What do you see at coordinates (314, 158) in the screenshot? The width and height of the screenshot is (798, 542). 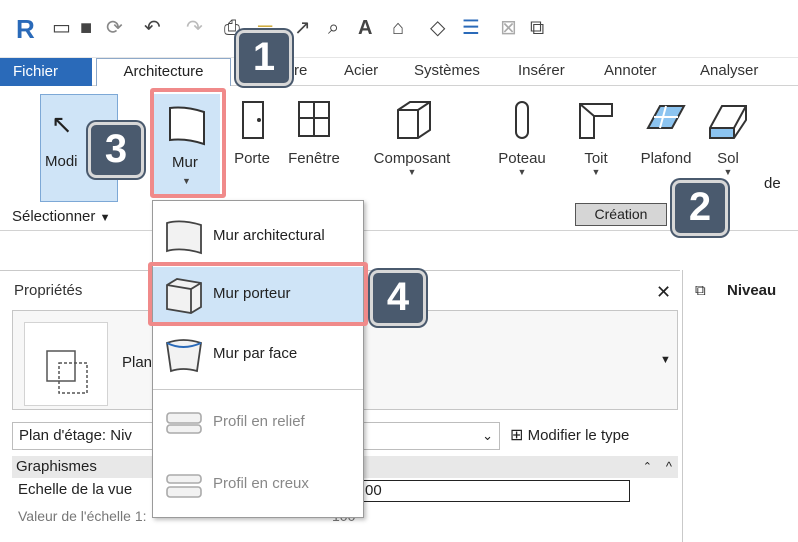 I see `fenetre-label: Fenêtre` at bounding box center [314, 158].